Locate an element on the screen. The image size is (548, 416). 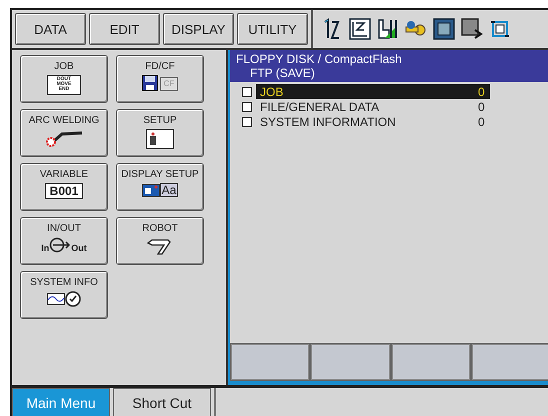
main-menu-button: IN/OUT In Out is located at coordinates (64, 241).